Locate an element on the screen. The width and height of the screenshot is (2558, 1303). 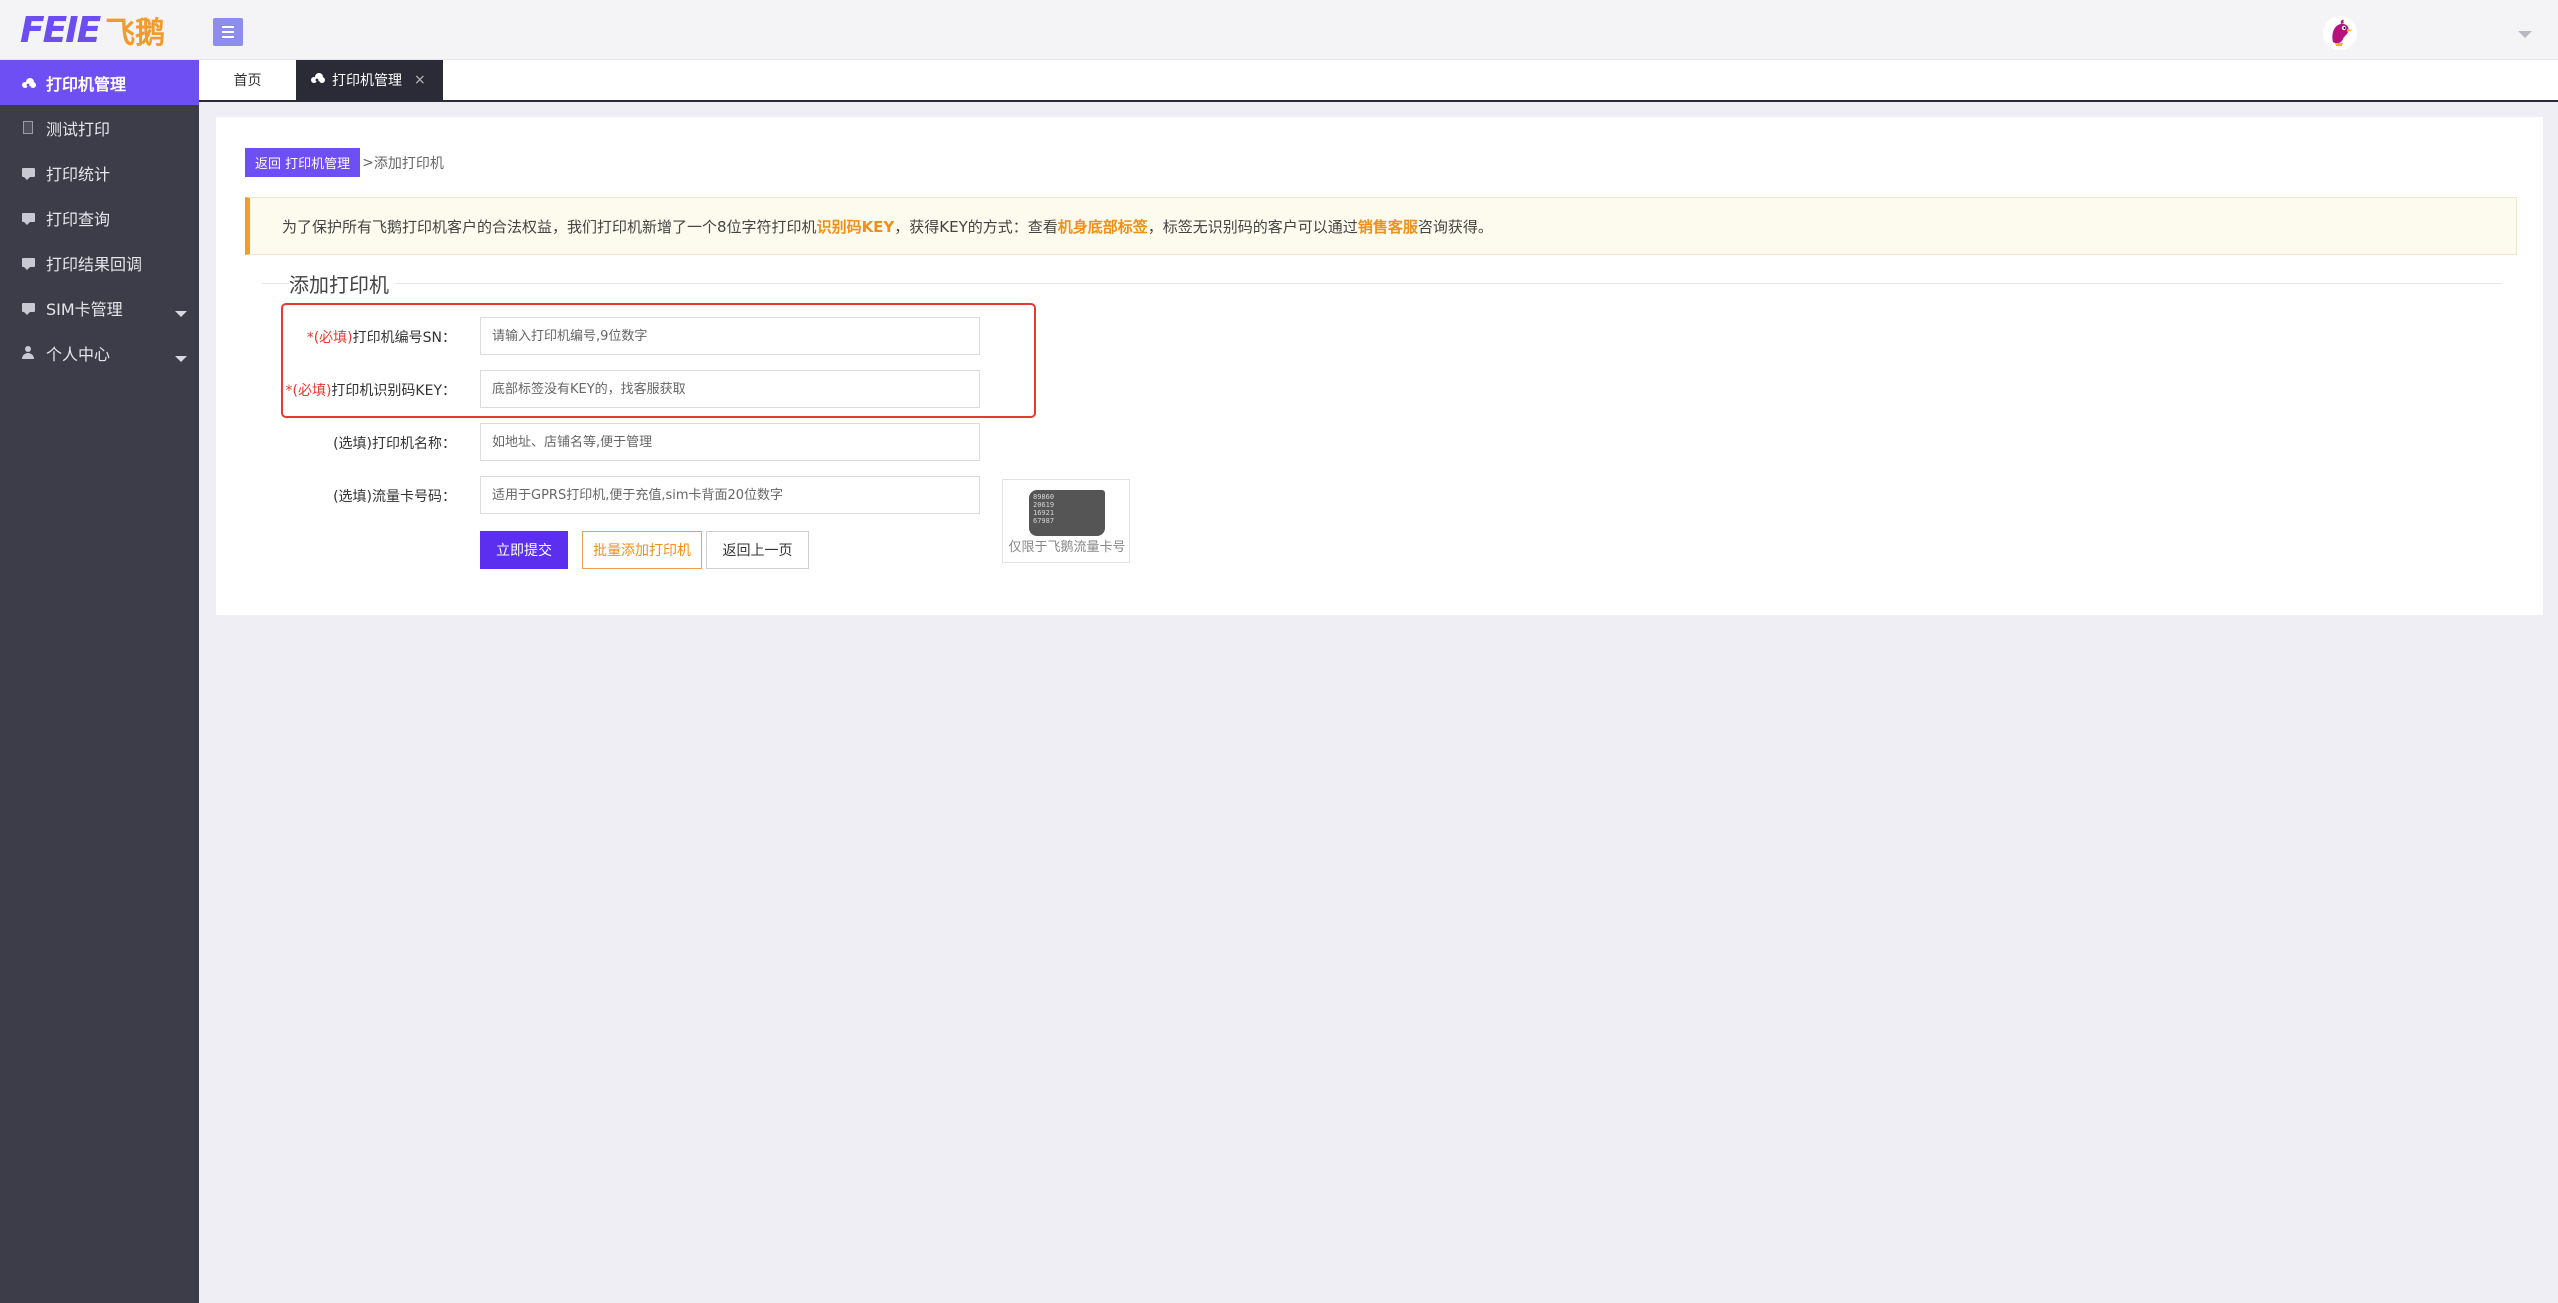
menu-toggle-button is located at coordinates (228, 32).